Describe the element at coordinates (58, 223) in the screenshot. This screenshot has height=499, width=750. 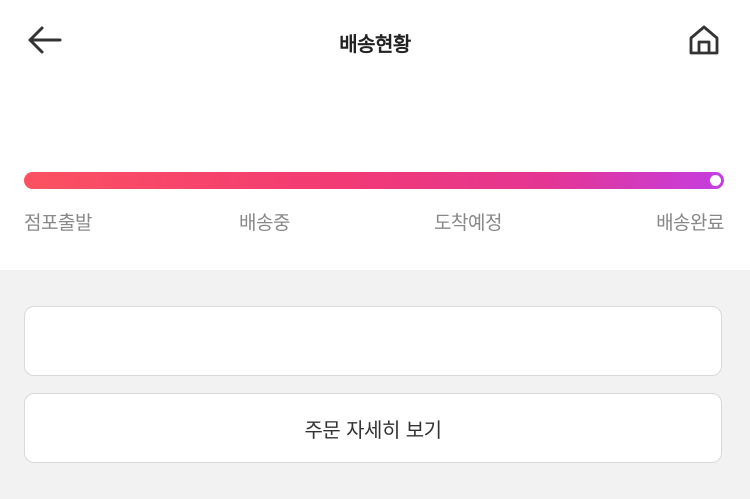
I see `step-store-departure: 점포출발` at that location.